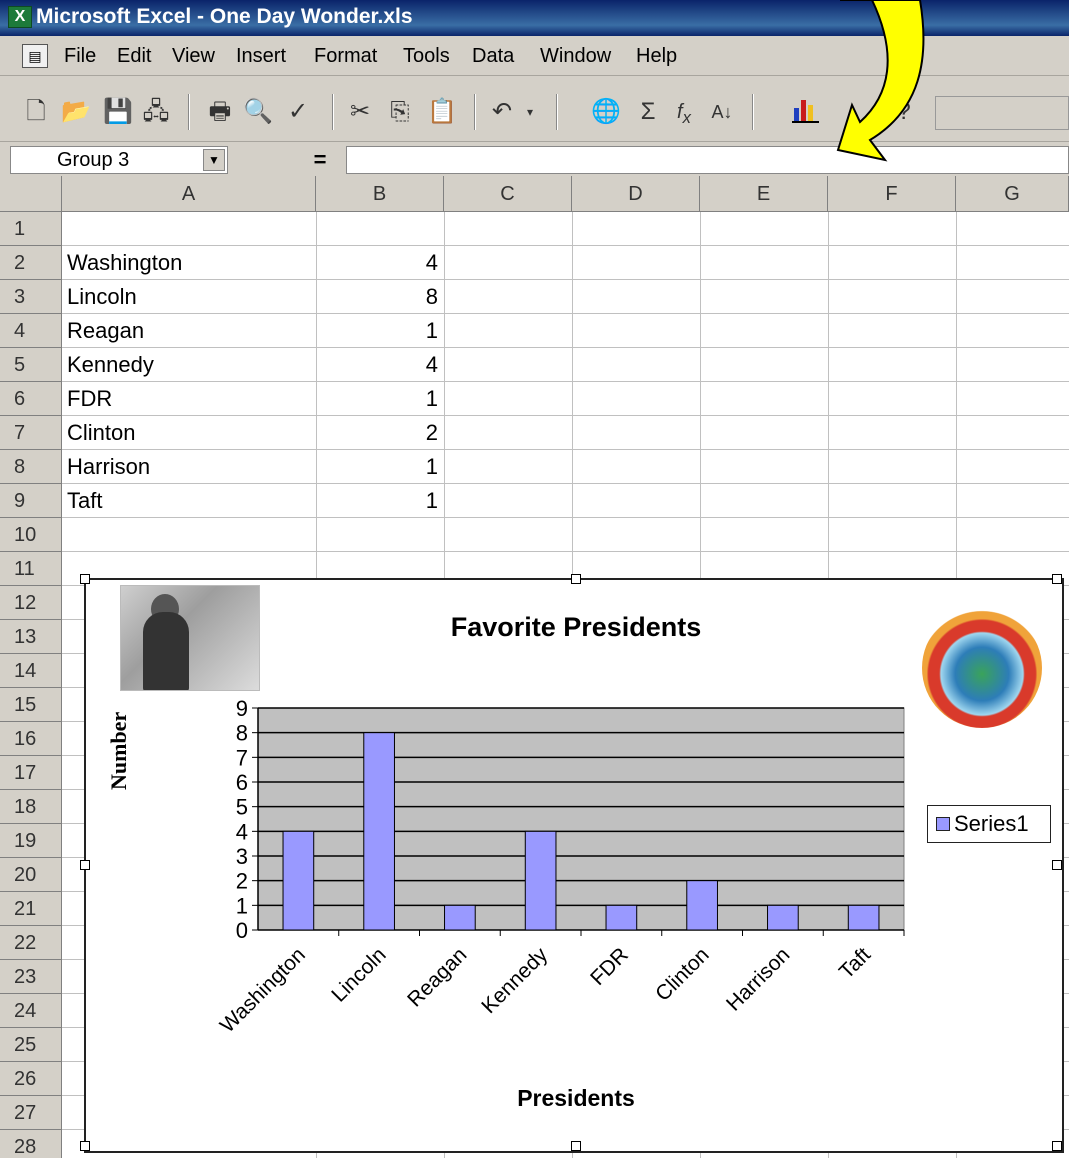  I want to click on new-icon: 🗋, so click(36, 112).